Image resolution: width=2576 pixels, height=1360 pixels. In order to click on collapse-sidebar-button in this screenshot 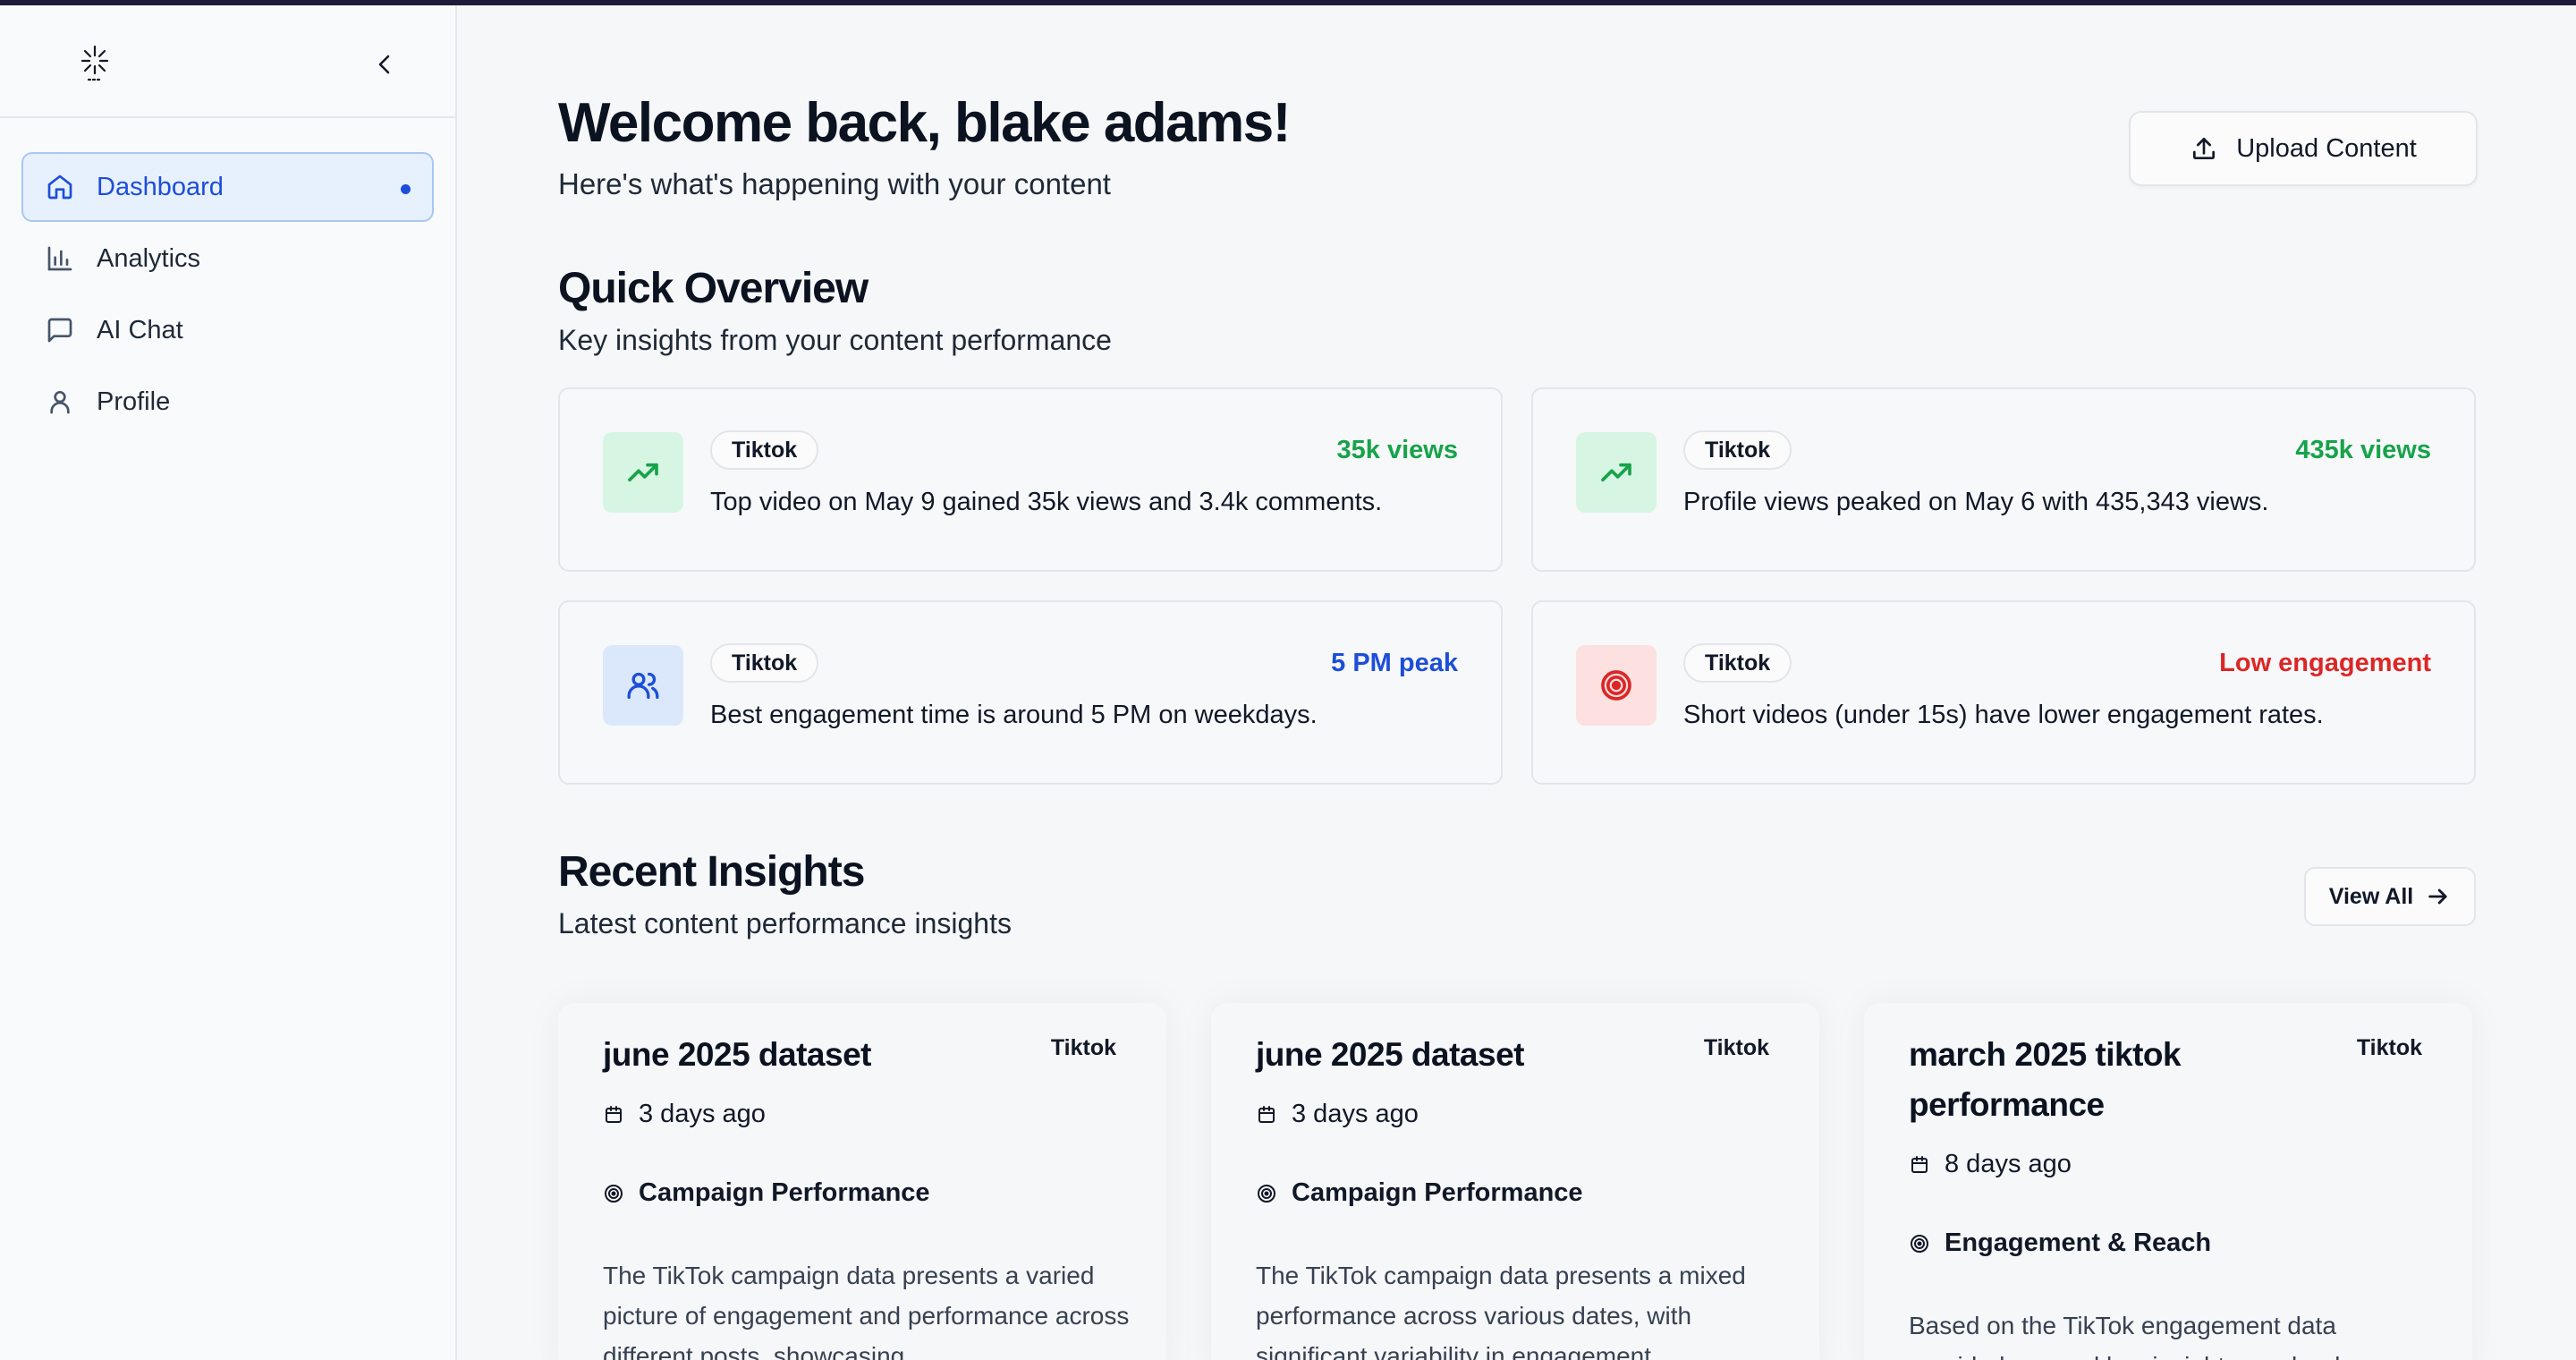, I will do `click(384, 64)`.